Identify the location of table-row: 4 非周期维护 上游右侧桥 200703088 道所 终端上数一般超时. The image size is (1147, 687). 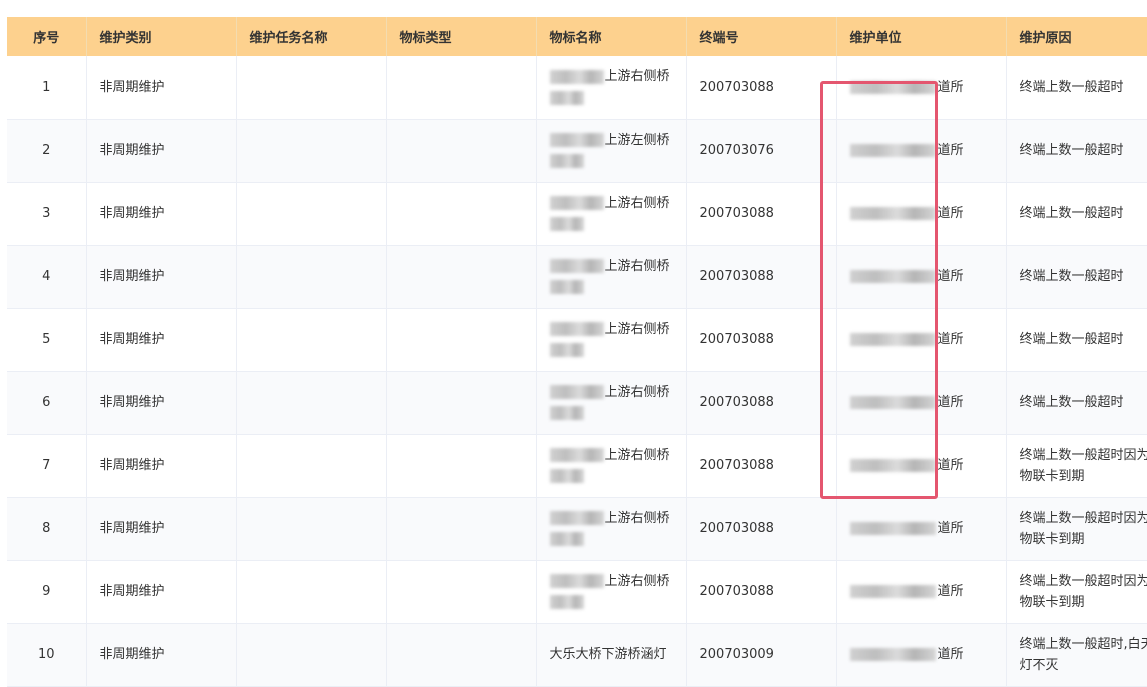
(577, 277).